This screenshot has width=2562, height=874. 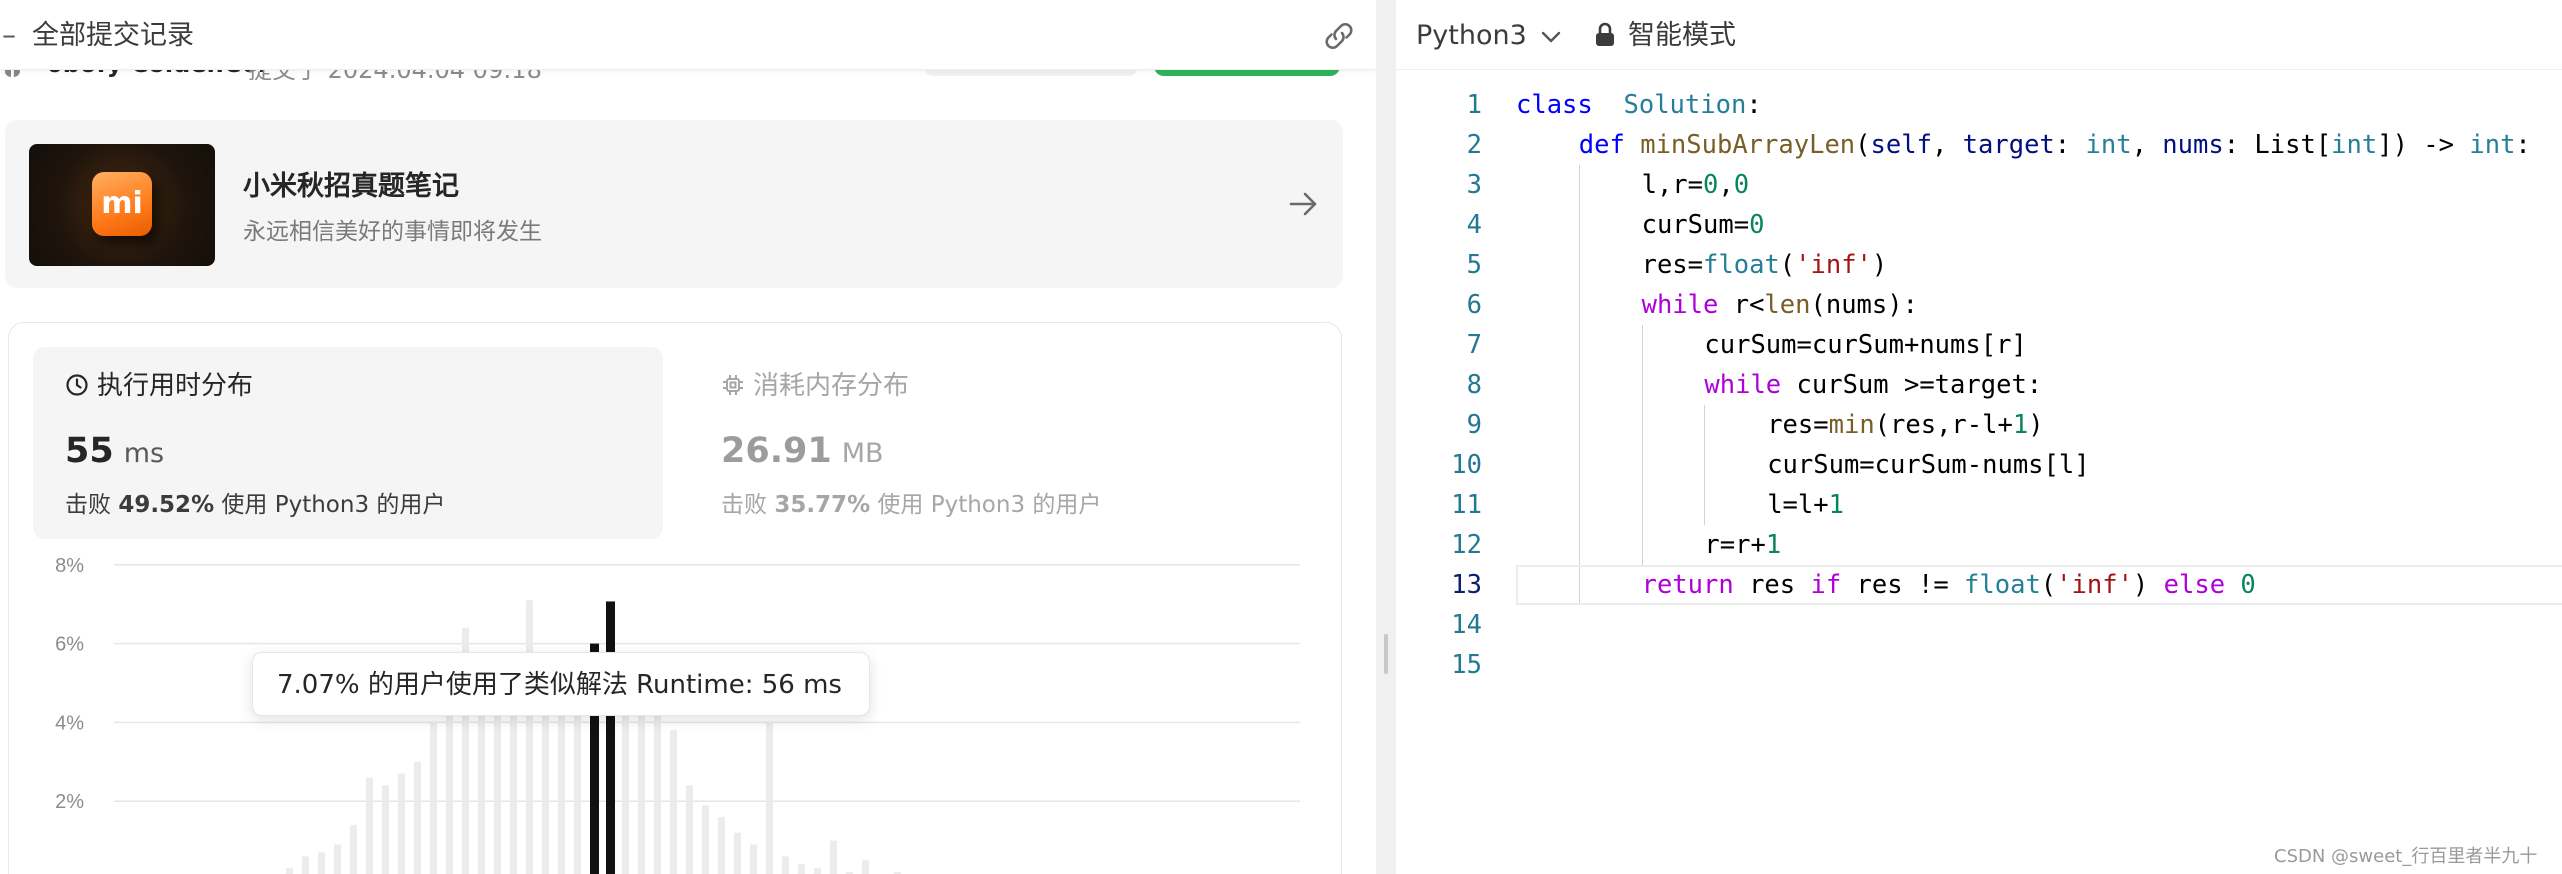 I want to click on arrow-right-icon, so click(x=1303, y=204).